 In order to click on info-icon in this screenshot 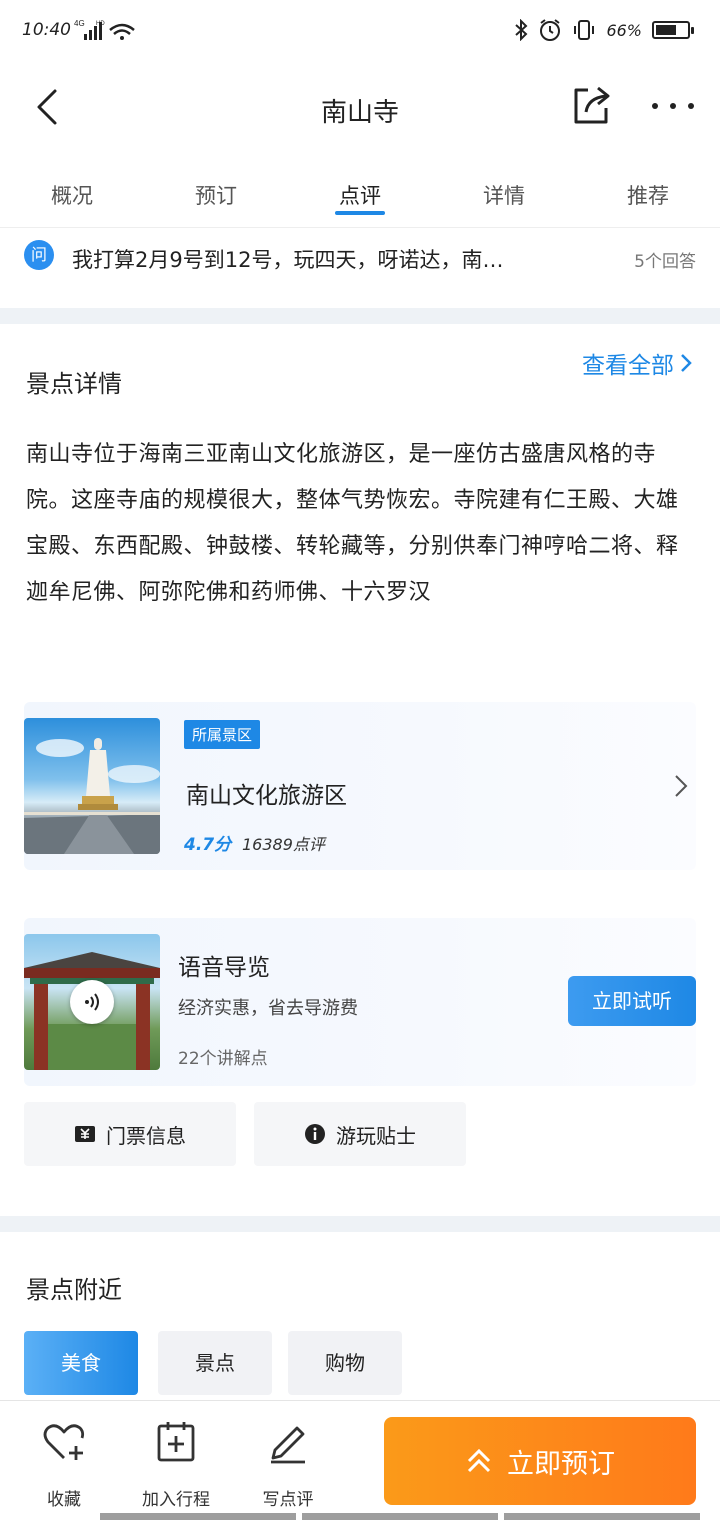, I will do `click(315, 1134)`.